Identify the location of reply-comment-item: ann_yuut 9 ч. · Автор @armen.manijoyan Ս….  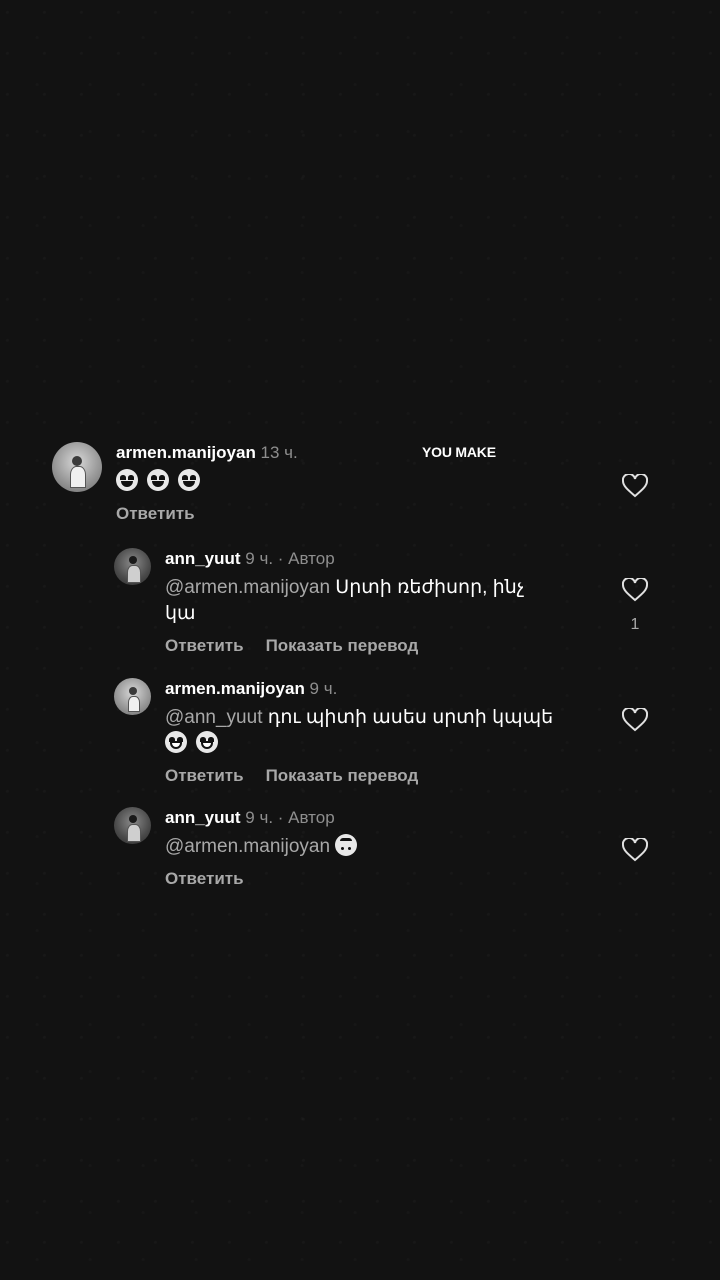
(349, 602).